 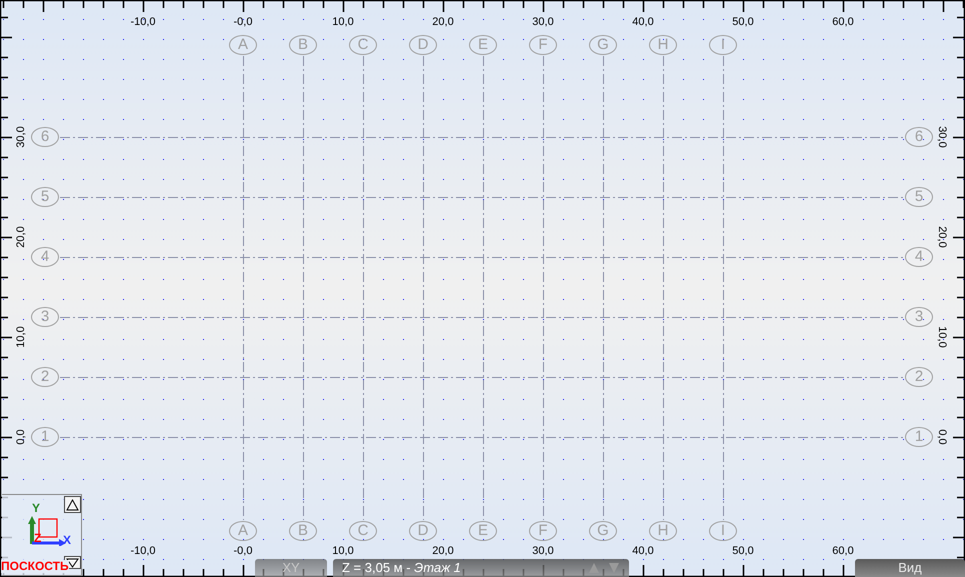 What do you see at coordinates (35, 566) in the screenshot?
I see `plane-label: ПОСКОСТЬ` at bounding box center [35, 566].